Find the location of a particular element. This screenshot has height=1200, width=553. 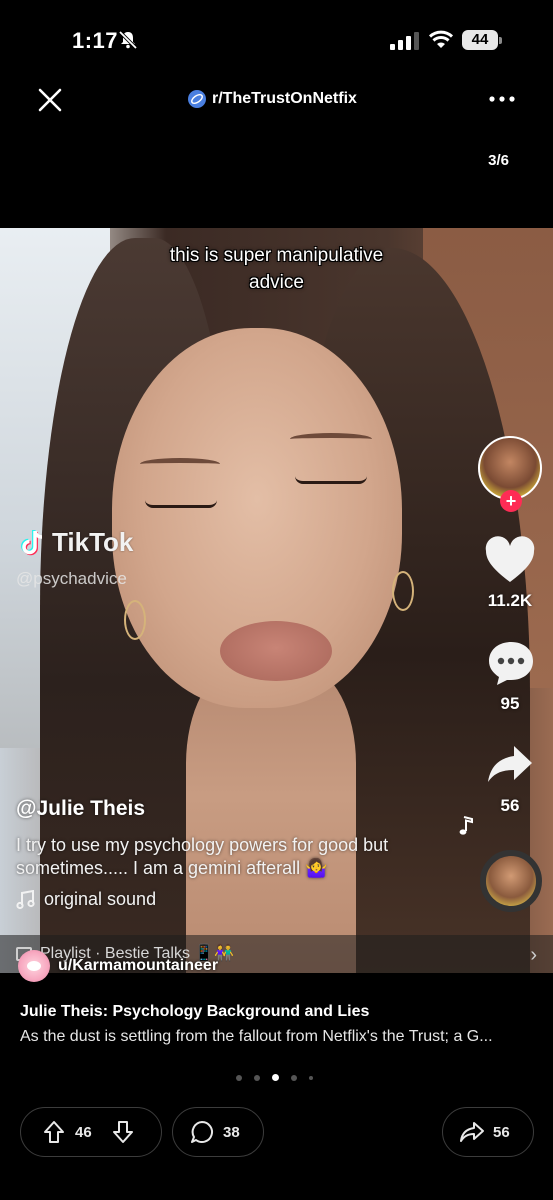

earring-left is located at coordinates (135, 620).